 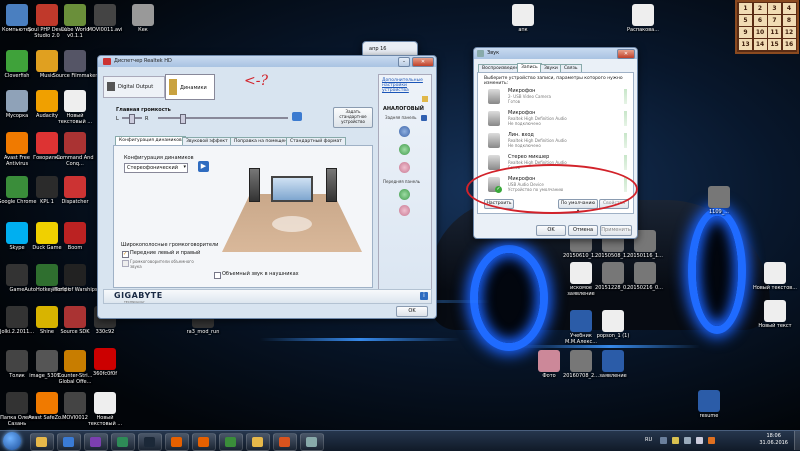 What do you see at coordinates (775, 314) in the screenshot?
I see `desktop-icon: Новый текст` at bounding box center [775, 314].